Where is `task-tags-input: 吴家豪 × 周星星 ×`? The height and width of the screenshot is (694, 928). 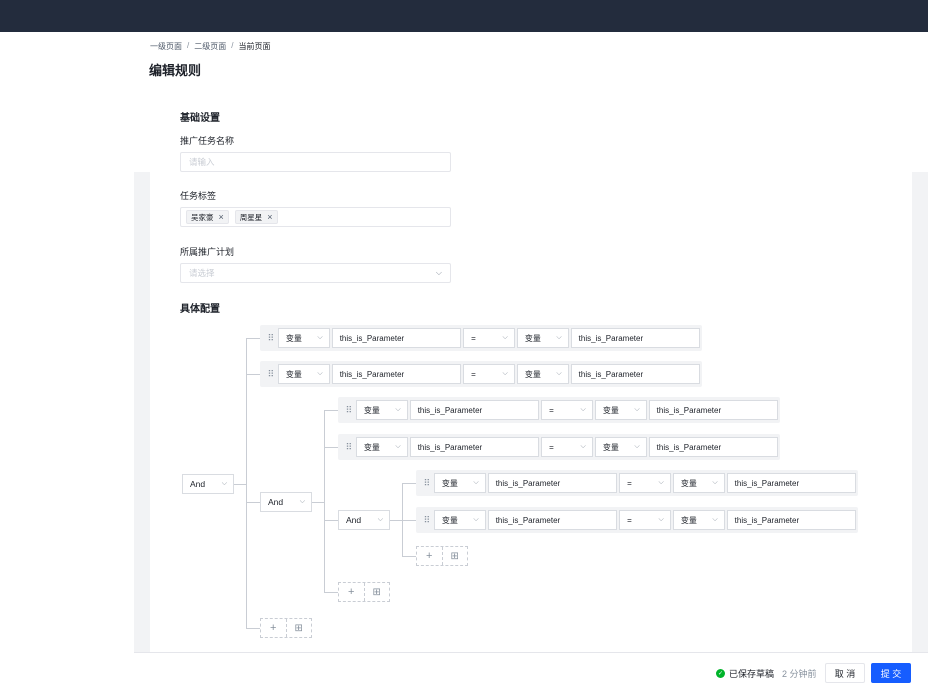 task-tags-input: 吴家豪 × 周星星 × is located at coordinates (315, 217).